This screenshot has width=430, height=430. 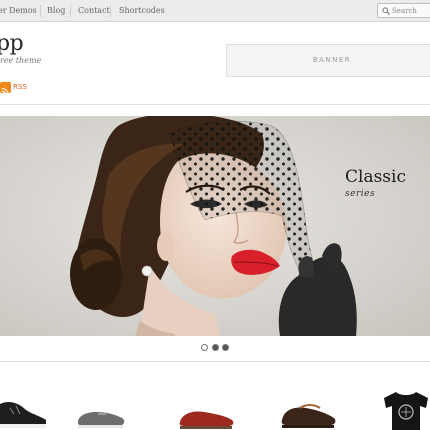 I want to click on red-loafer-icon, so click(x=207, y=411).